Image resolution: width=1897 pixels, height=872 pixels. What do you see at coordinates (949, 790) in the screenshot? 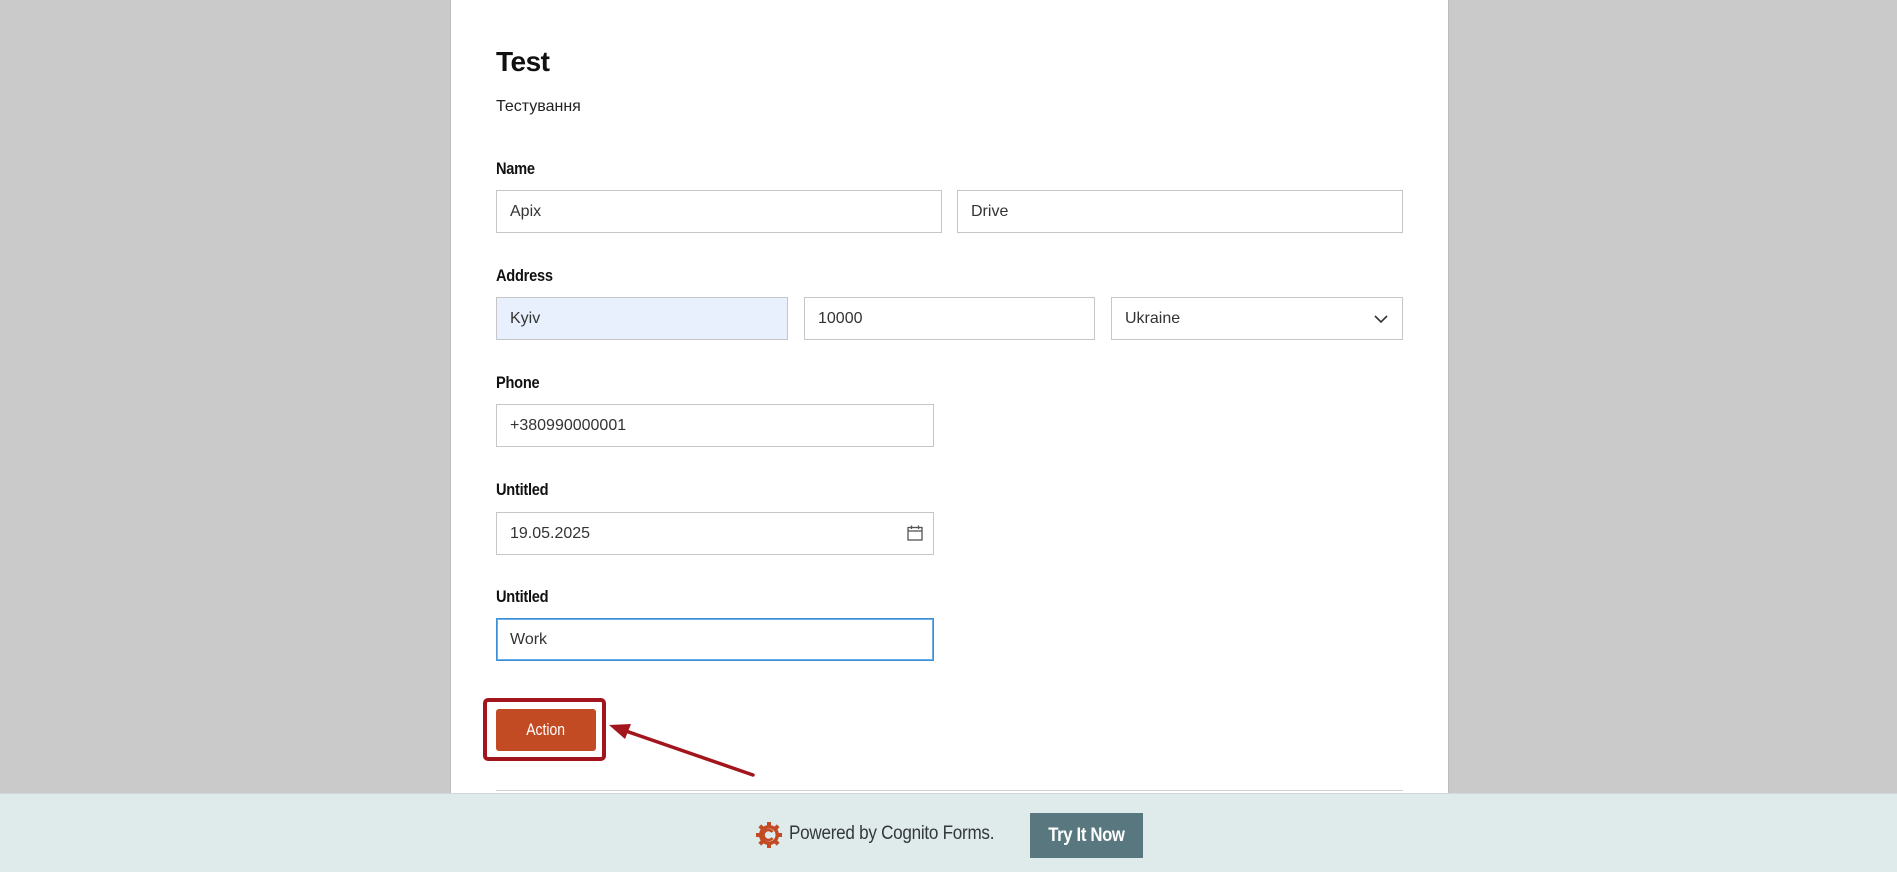
I see `section-divider` at bounding box center [949, 790].